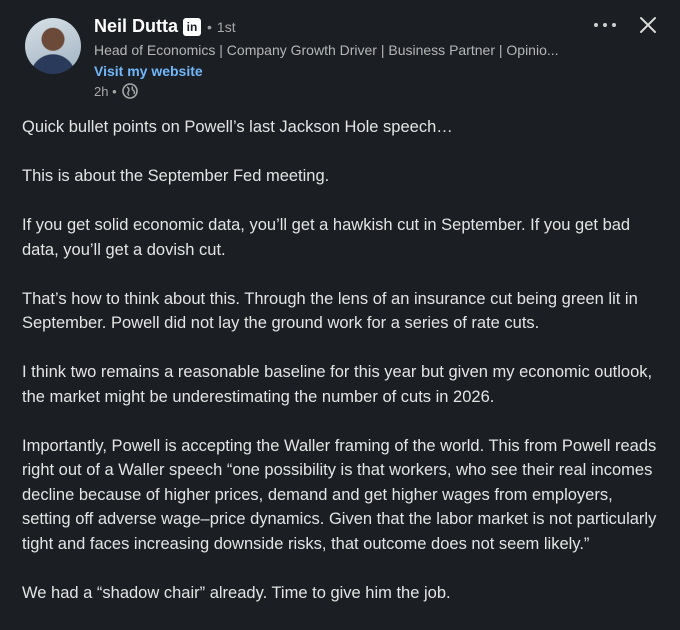  What do you see at coordinates (148, 71) in the screenshot?
I see `visit-website-link: Visit my website` at bounding box center [148, 71].